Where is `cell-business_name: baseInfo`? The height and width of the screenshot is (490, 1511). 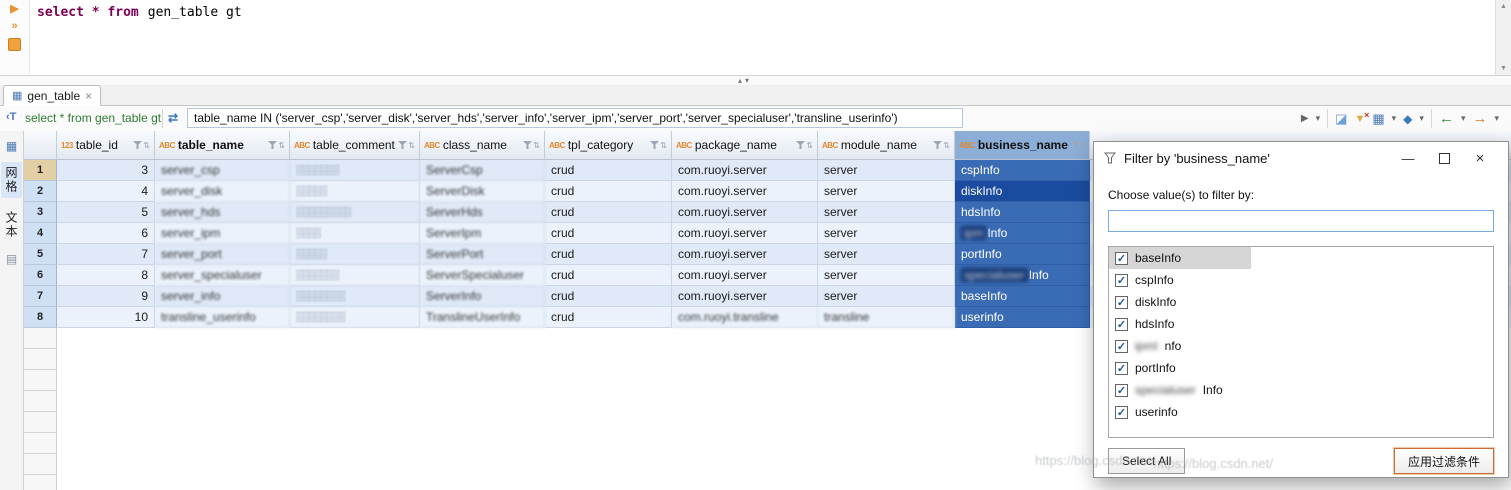 cell-business_name: baseInfo is located at coordinates (1022, 296).